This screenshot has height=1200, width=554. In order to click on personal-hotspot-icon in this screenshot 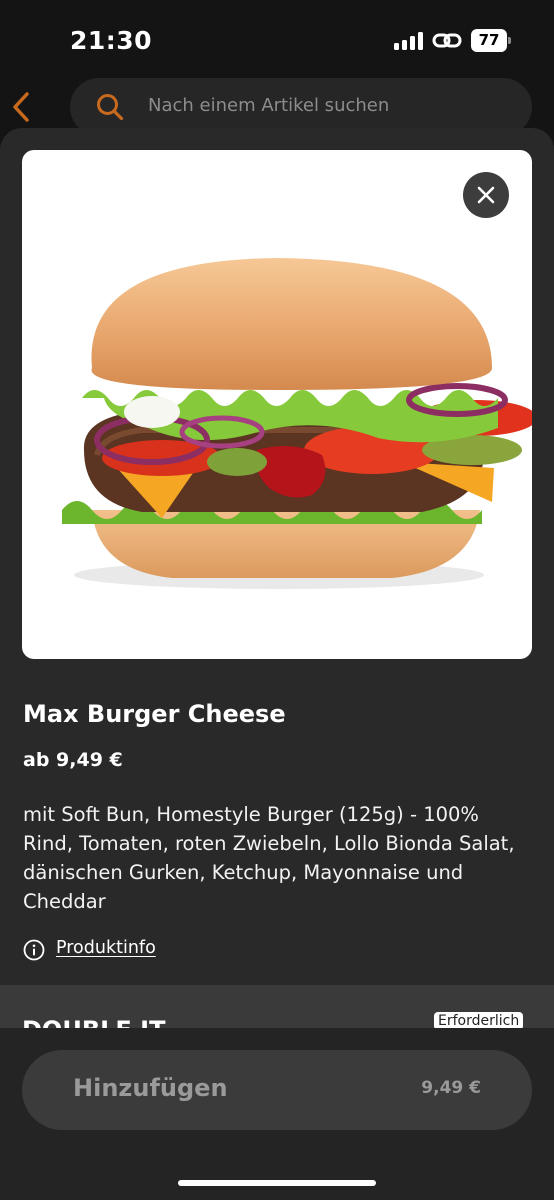, I will do `click(447, 40)`.